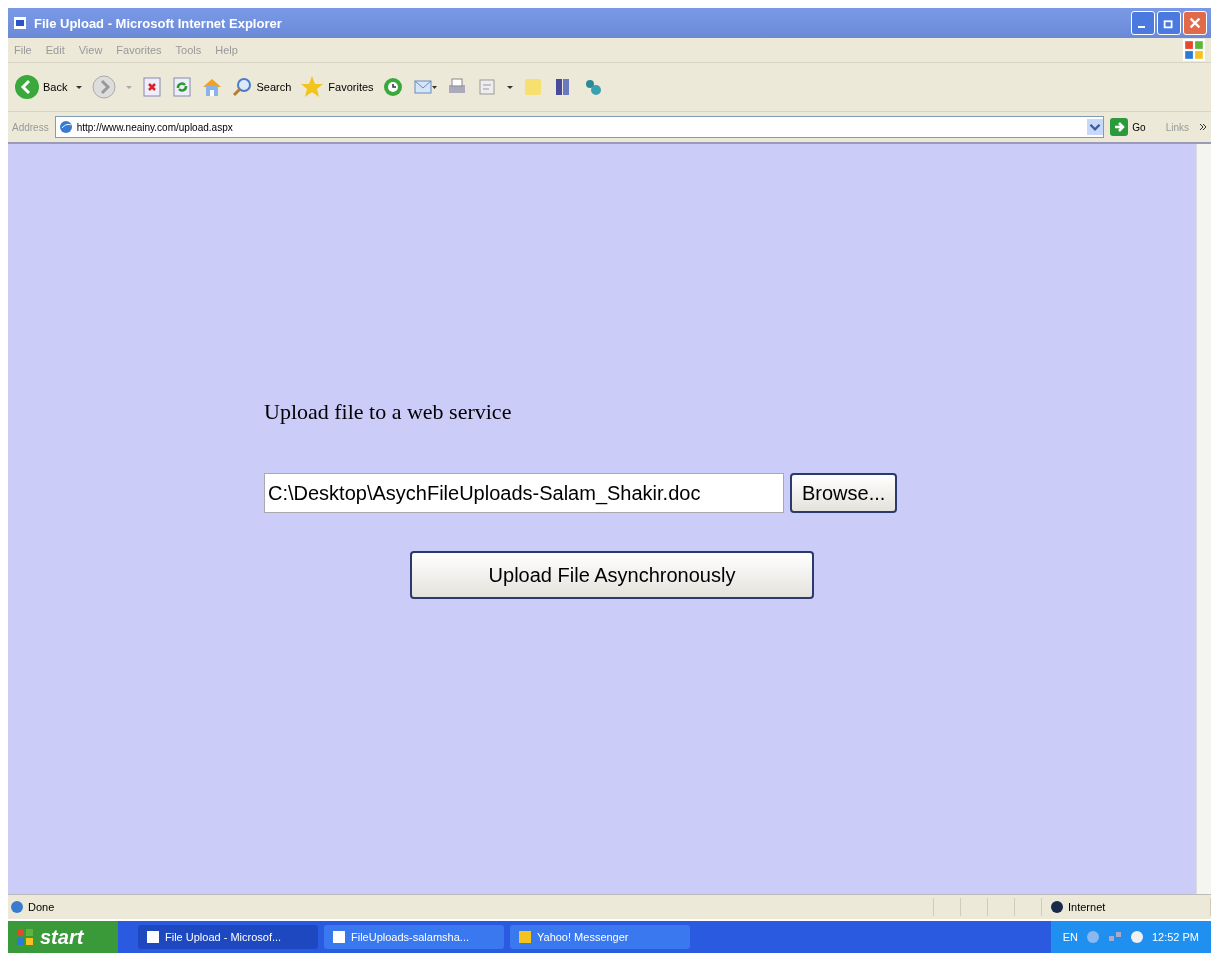  I want to click on go-button: Go, so click(1133, 127).